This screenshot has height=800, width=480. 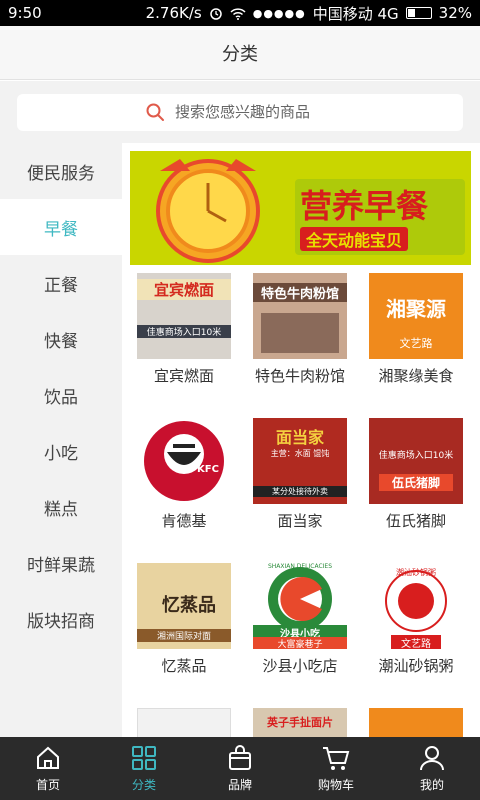 I want to click on shop-item-beef-noodle: 特色牛肉粉馆 特色牛肉粉馆, so click(x=300, y=329).